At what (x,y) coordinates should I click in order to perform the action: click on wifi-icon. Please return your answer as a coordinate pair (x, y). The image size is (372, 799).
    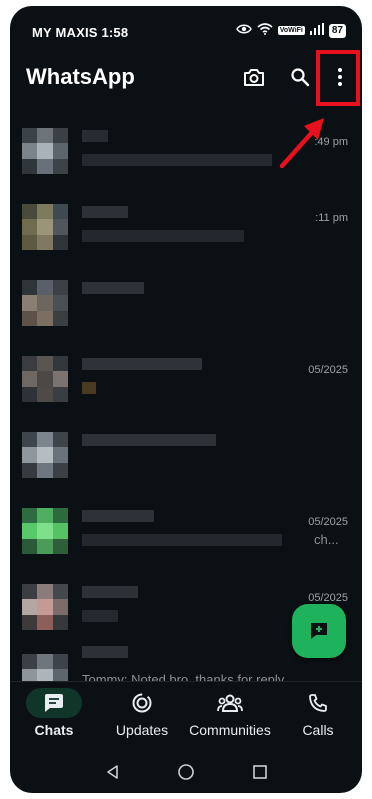
    Looking at the image, I should click on (265, 30).